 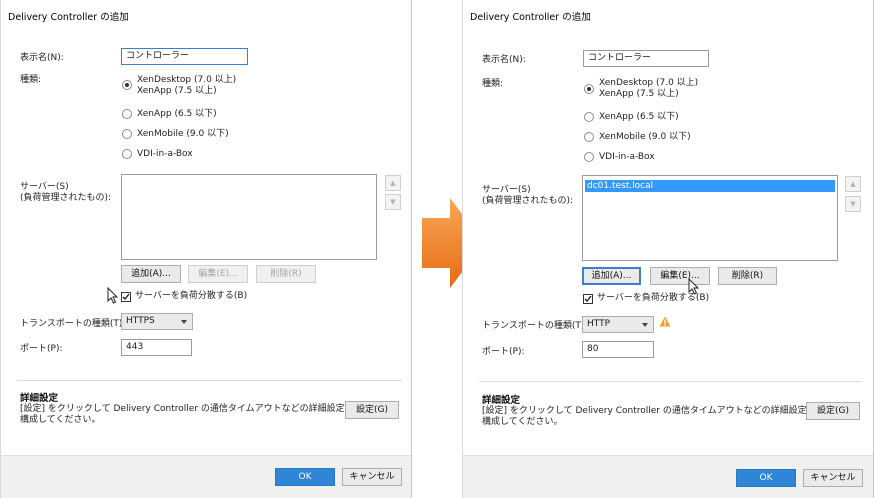 What do you see at coordinates (249, 217) in the screenshot?
I see `servers-listbox` at bounding box center [249, 217].